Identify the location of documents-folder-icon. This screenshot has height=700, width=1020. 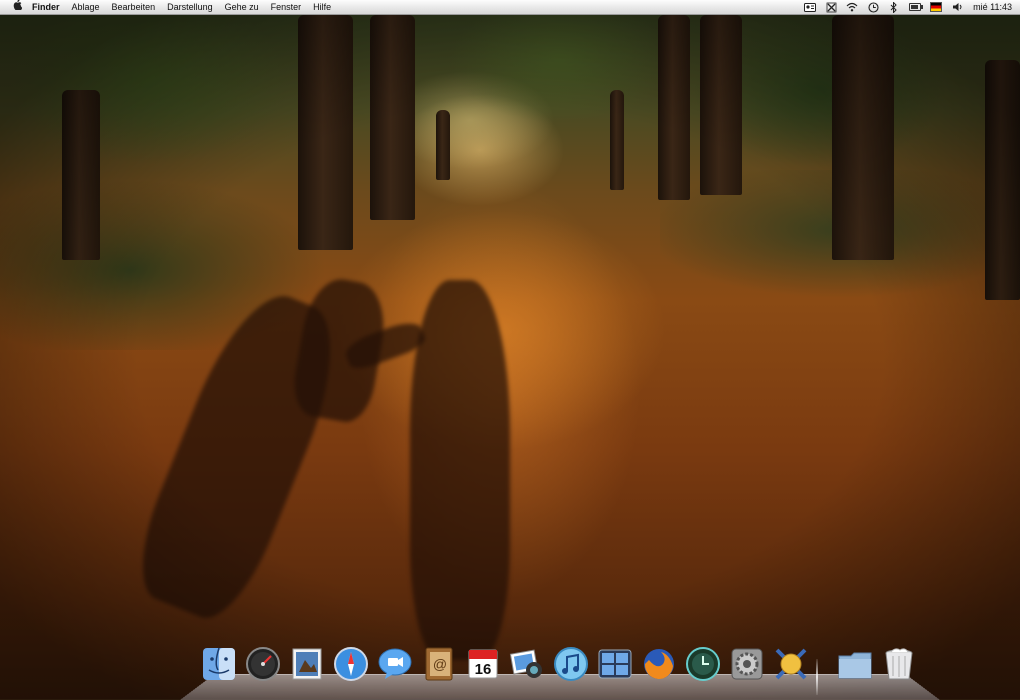
(855, 664).